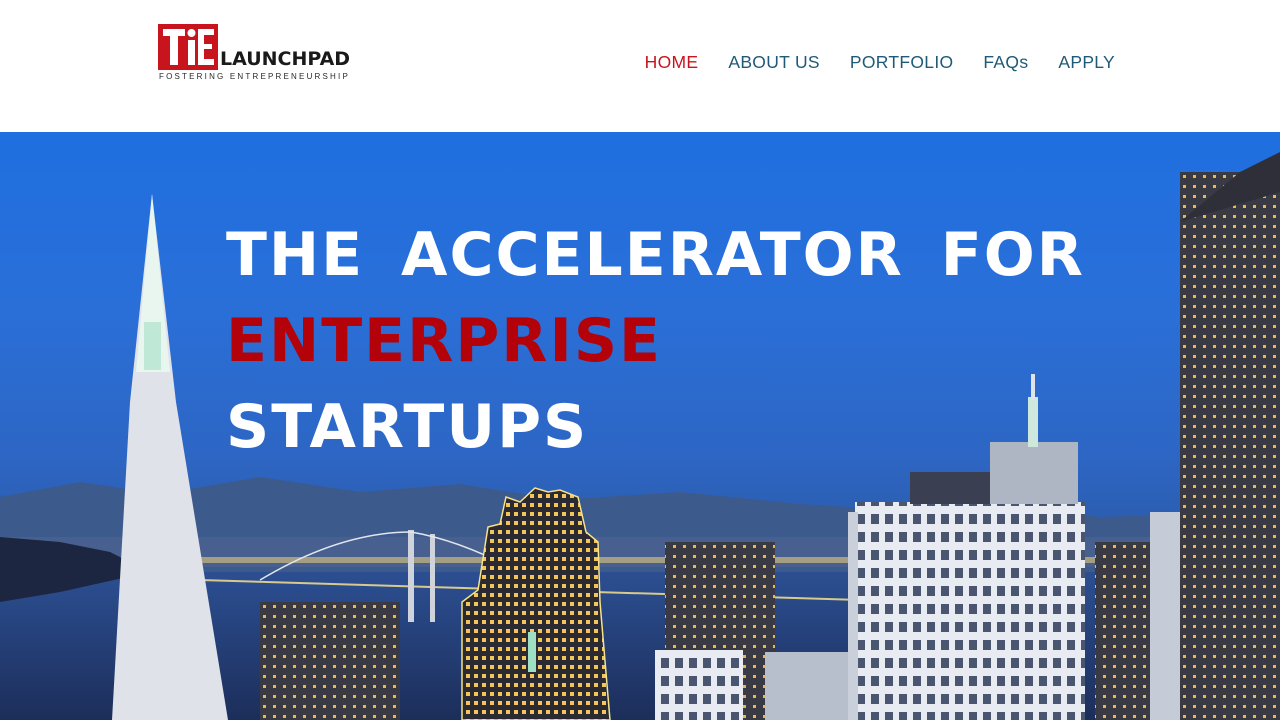 Image resolution: width=1280 pixels, height=720 pixels. Describe the element at coordinates (1086, 62) in the screenshot. I see `nav-apply: APPLY` at that location.